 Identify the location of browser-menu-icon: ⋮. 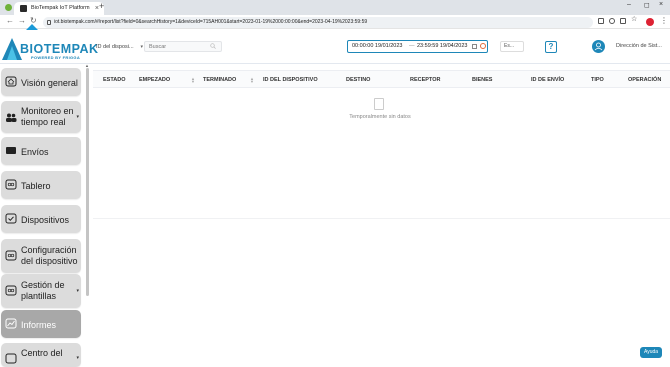
(664, 20).